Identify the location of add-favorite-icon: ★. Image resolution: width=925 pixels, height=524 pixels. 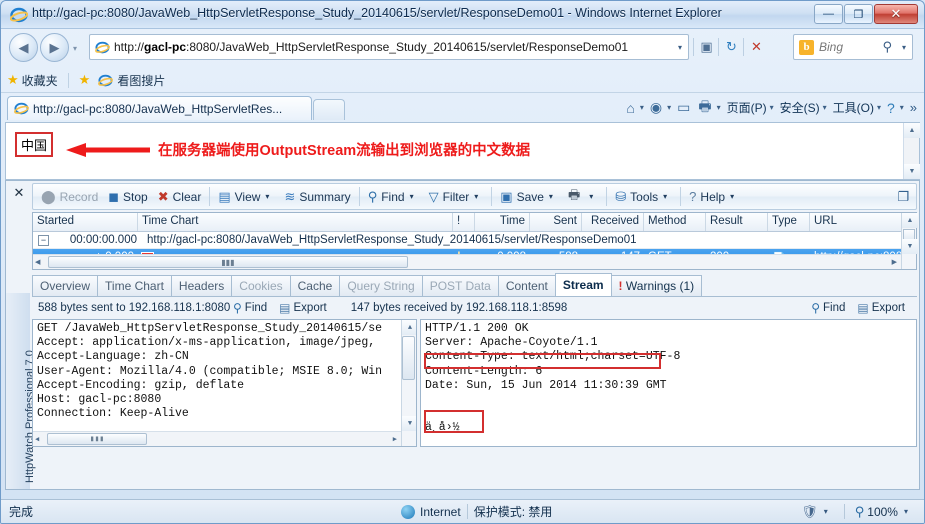
(85, 80).